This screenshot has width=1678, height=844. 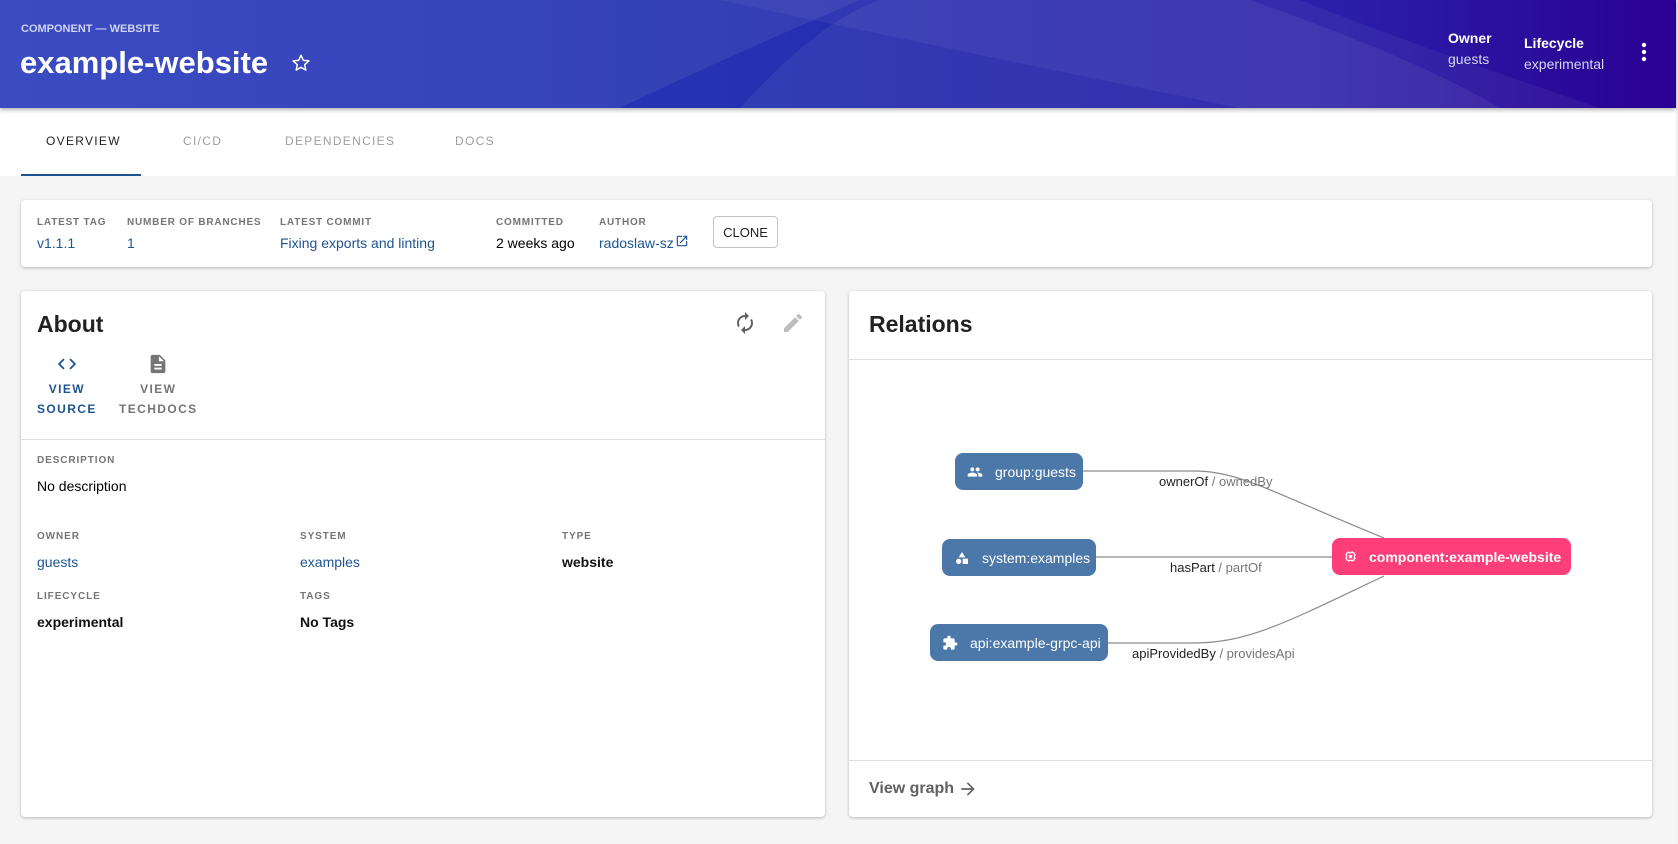 What do you see at coordinates (535, 234) in the screenshot?
I see `committed: COMMITTED 2 weeks ago` at bounding box center [535, 234].